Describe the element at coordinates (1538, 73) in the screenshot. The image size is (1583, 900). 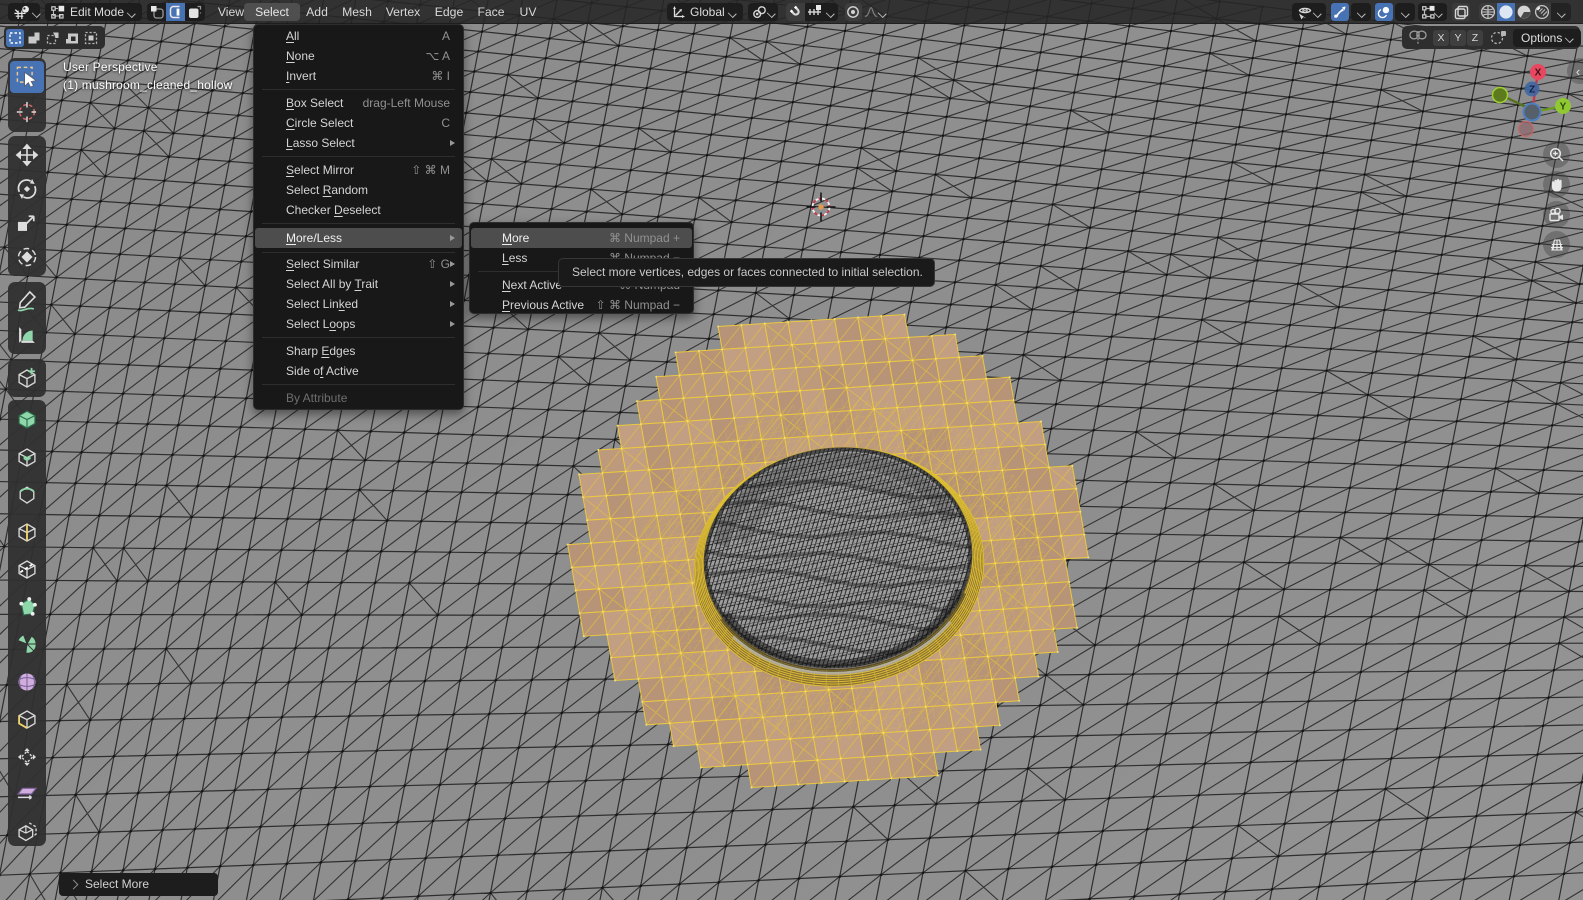
I see `svg-text: X` at that location.